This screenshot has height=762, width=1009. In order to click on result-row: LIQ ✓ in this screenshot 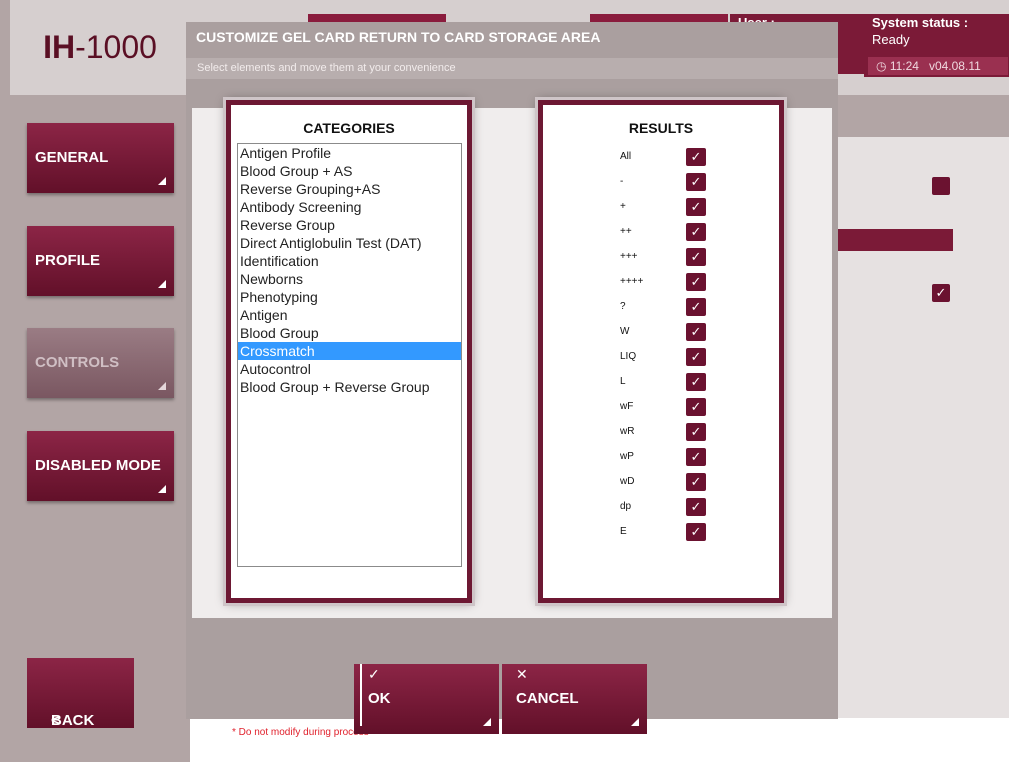, I will do `click(665, 358)`.